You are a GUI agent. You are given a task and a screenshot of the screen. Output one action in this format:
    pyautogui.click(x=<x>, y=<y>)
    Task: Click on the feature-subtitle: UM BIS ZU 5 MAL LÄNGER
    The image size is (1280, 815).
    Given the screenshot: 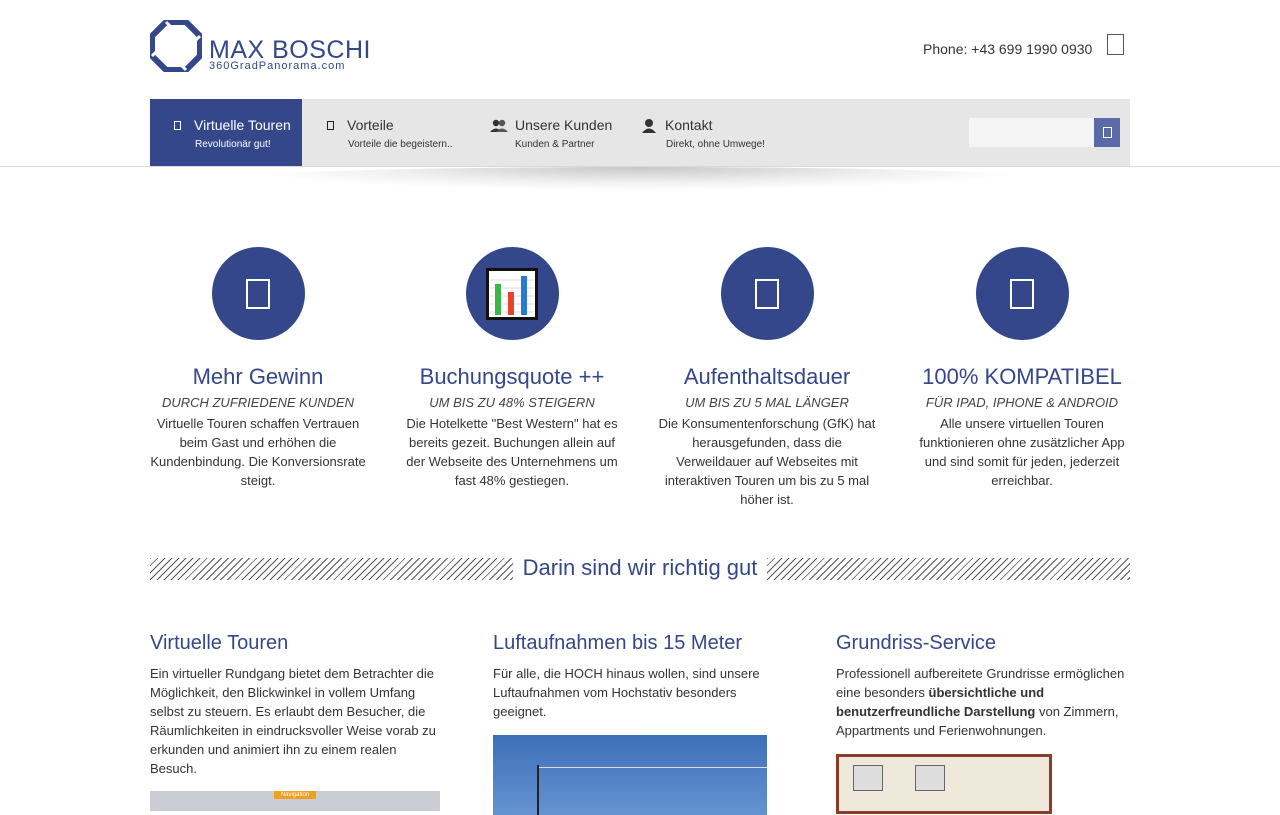 What is the action you would take?
    pyautogui.click(x=767, y=402)
    